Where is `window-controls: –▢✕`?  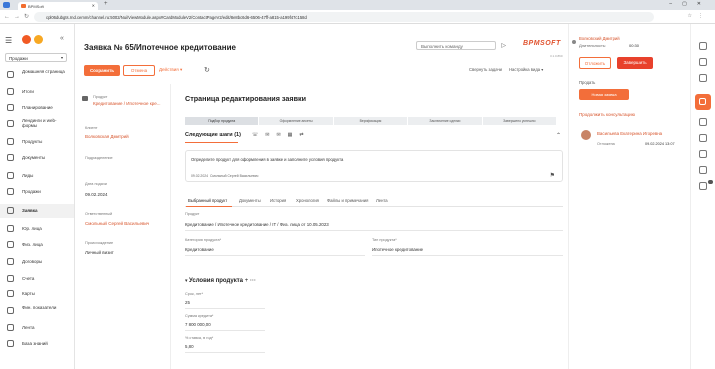
window-controls: –▢✕ is located at coordinates (690, 4).